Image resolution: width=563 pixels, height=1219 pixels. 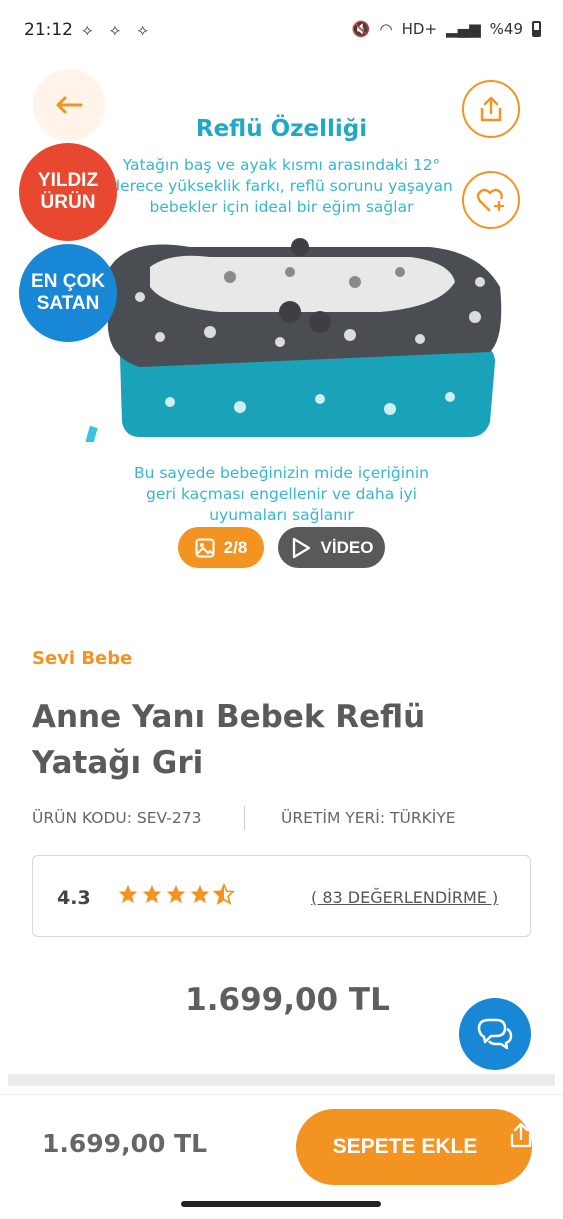 What do you see at coordinates (48, 30) in the screenshot?
I see `status-time: 21:12` at bounding box center [48, 30].